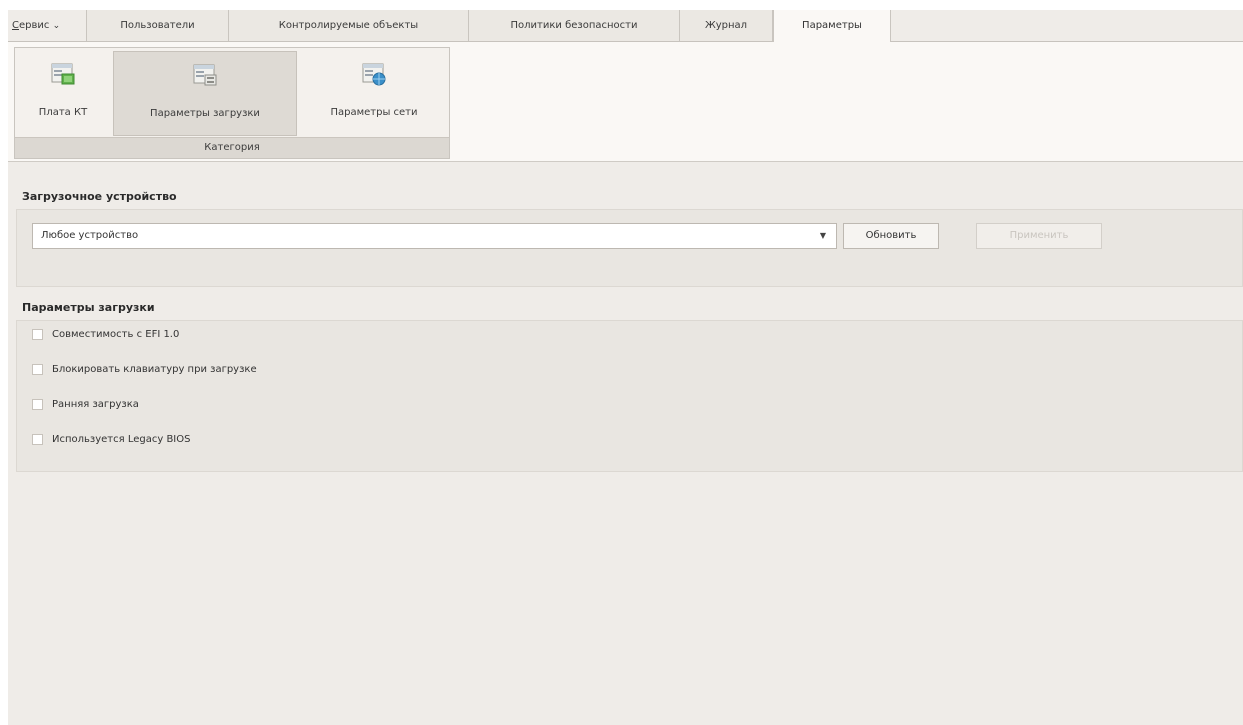 The height and width of the screenshot is (725, 1243). Describe the element at coordinates (434, 236) in the screenshot. I see `boot-device-select: Любое устройство ▼` at that location.